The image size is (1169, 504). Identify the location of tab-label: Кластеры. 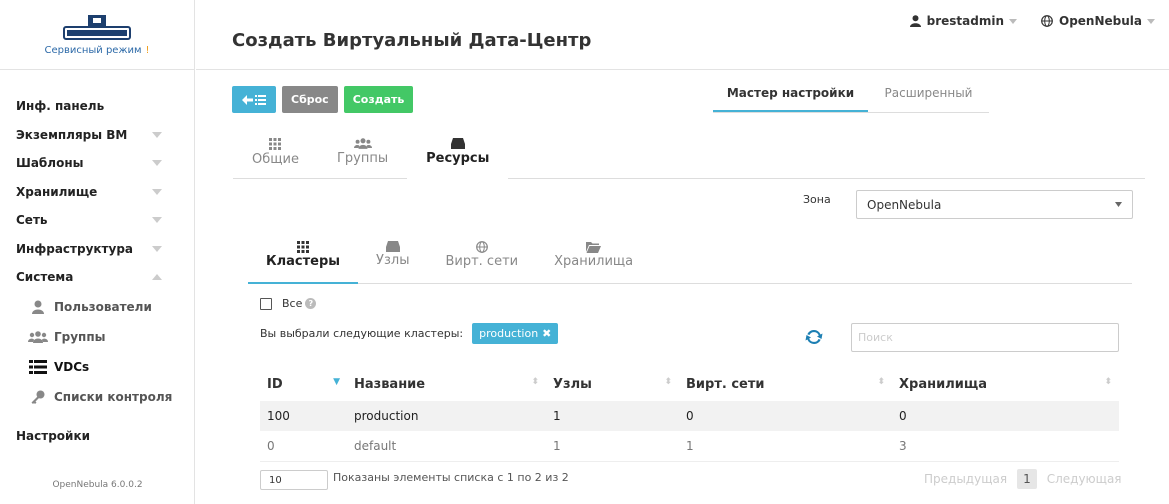
(303, 261).